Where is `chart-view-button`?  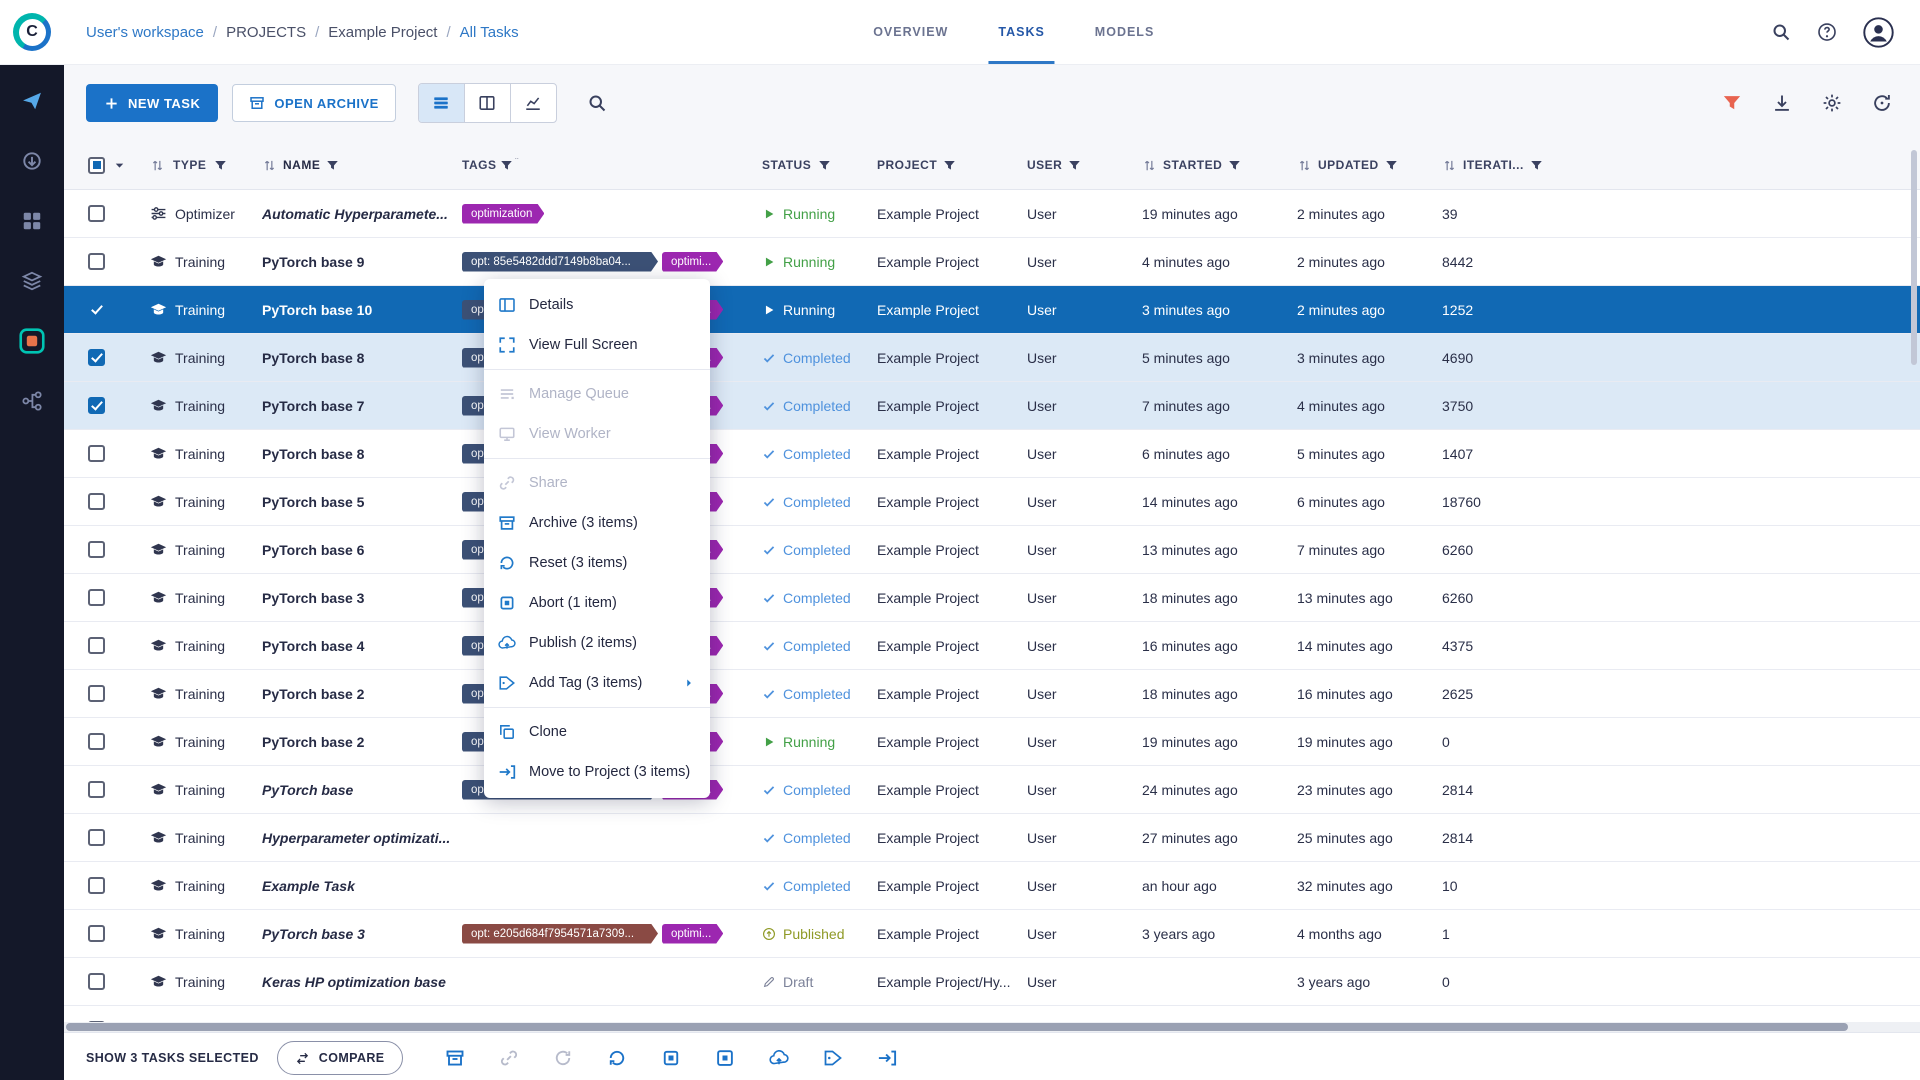
chart-view-button is located at coordinates (533, 103).